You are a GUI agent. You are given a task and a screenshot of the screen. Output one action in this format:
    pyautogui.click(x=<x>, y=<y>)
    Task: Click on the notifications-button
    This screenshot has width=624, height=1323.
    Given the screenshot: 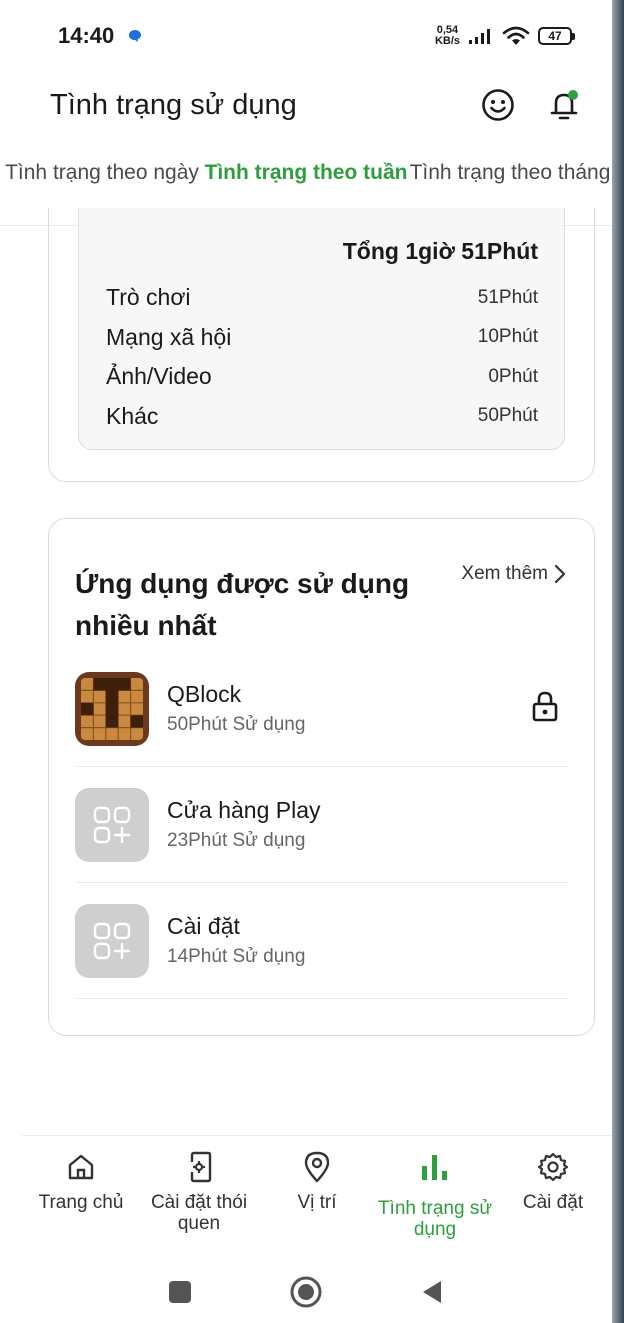 What is the action you would take?
    pyautogui.click(x=564, y=105)
    